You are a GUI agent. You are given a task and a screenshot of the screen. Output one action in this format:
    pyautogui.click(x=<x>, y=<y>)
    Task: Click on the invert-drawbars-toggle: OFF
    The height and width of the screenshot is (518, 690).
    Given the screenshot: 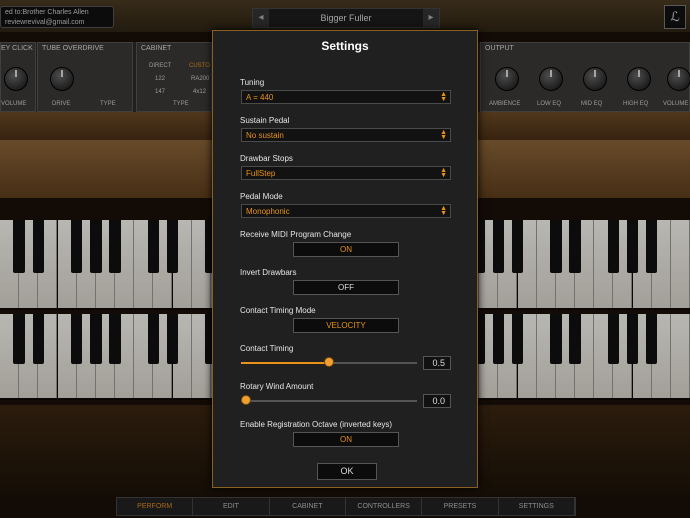 What is the action you would take?
    pyautogui.click(x=346, y=287)
    